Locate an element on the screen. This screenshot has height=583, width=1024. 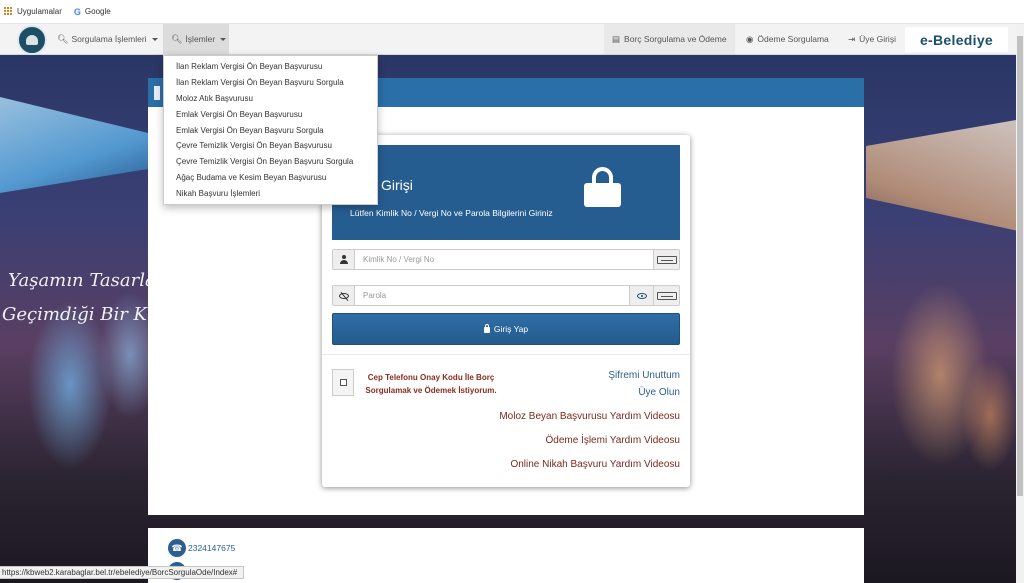
password-input-group is located at coordinates (506, 295).